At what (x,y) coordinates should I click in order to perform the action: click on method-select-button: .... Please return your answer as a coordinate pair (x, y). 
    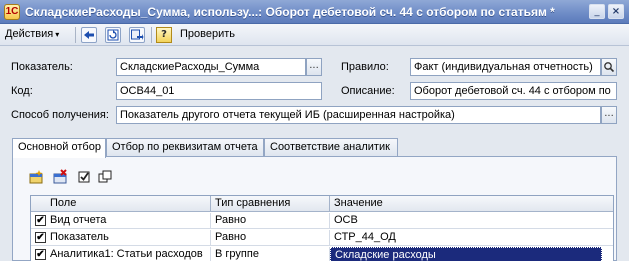
    Looking at the image, I should click on (609, 115).